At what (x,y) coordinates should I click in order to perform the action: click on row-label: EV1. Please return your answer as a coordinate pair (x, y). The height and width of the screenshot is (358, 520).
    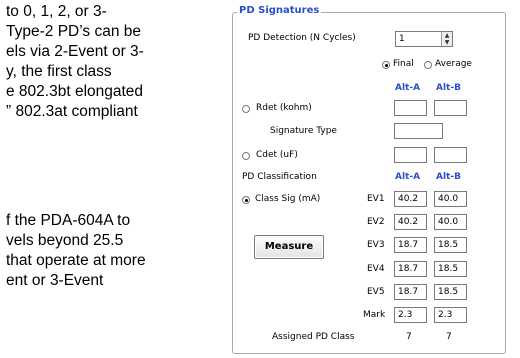
    Looking at the image, I should click on (376, 199).